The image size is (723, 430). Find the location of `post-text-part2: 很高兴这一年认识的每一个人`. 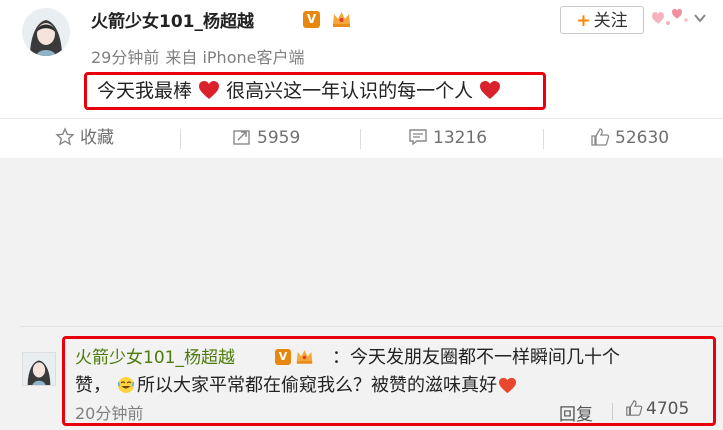

post-text-part2: 很高兴这一年认识的每一个人 is located at coordinates (350, 91).